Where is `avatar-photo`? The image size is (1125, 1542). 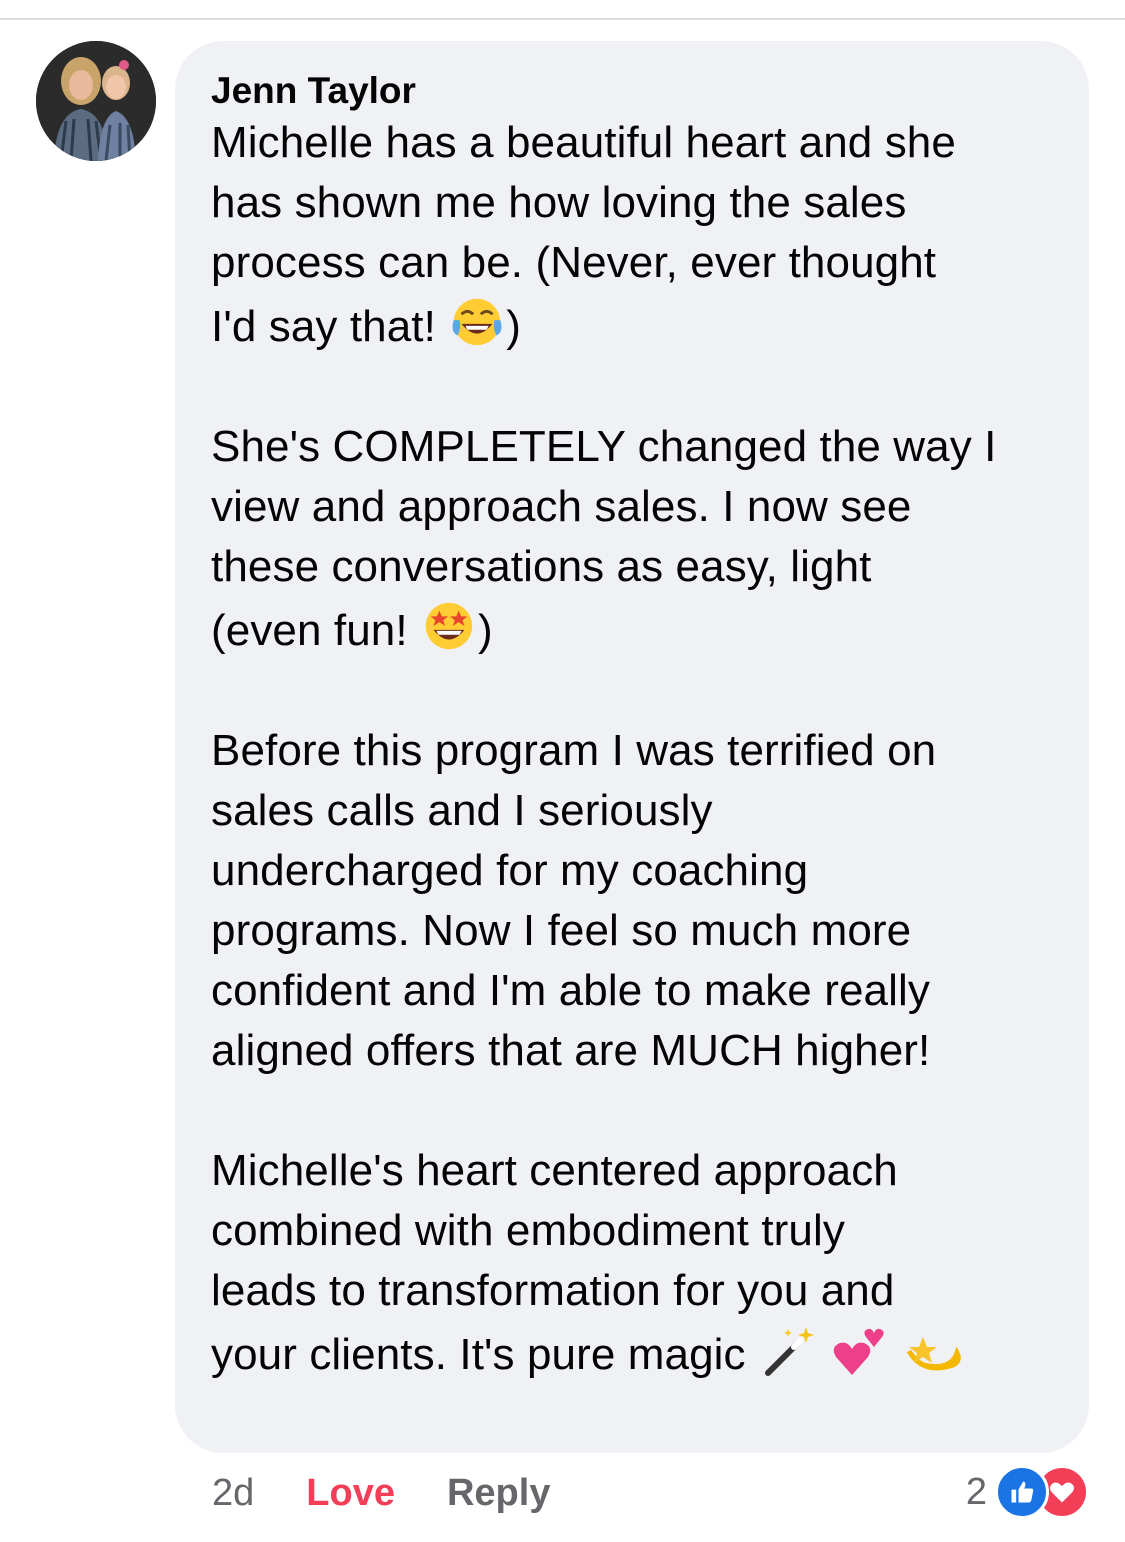 avatar-photo is located at coordinates (96, 101).